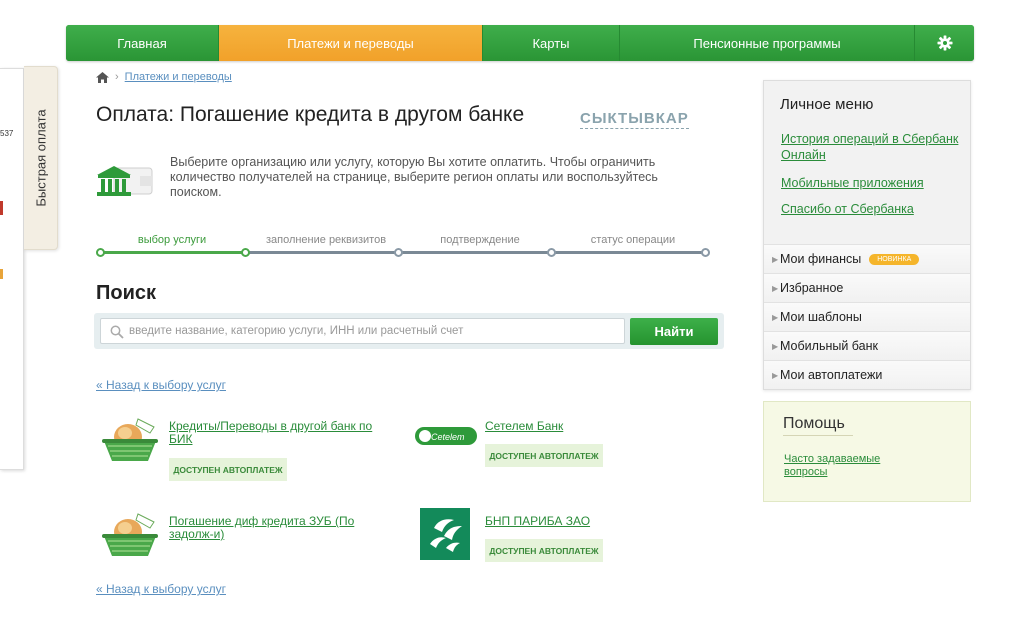  I want to click on personal-menu-title: Личное меню, so click(827, 104).